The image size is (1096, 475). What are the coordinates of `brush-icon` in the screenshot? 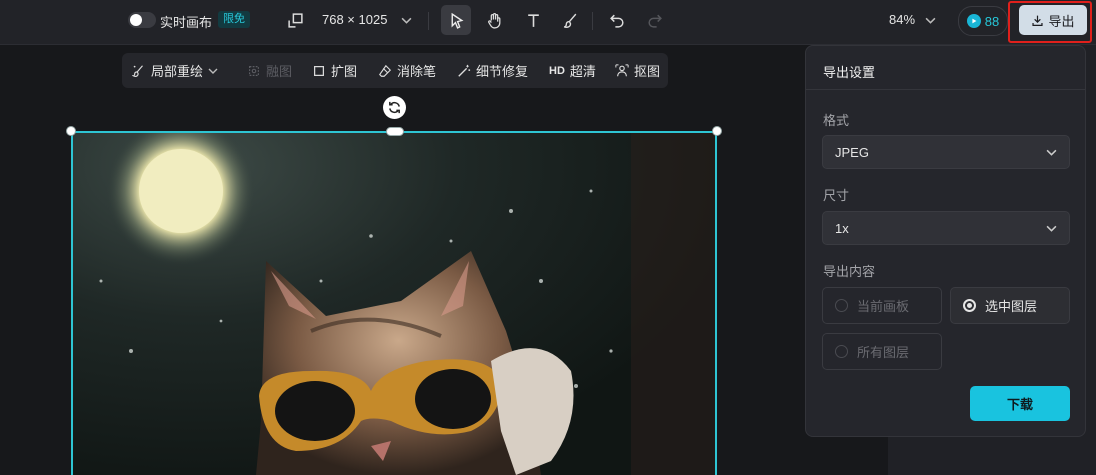 It's located at (569, 20).